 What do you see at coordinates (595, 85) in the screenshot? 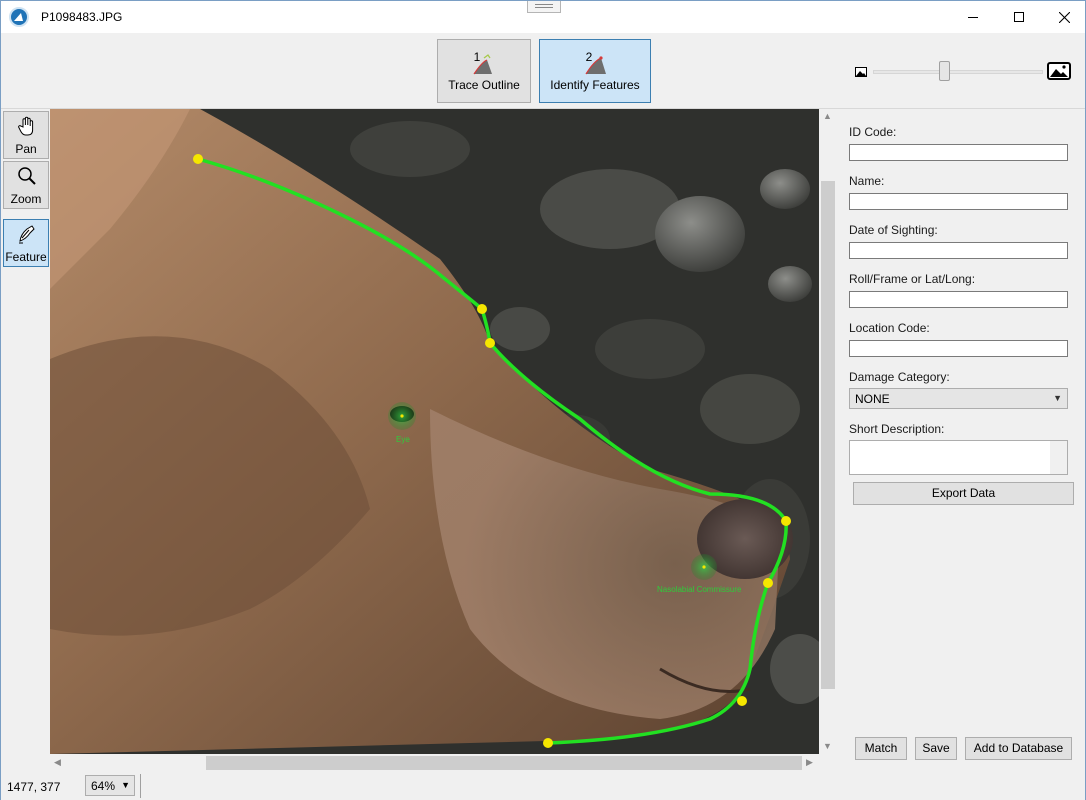
I see `step-label: Identify Features` at bounding box center [595, 85].